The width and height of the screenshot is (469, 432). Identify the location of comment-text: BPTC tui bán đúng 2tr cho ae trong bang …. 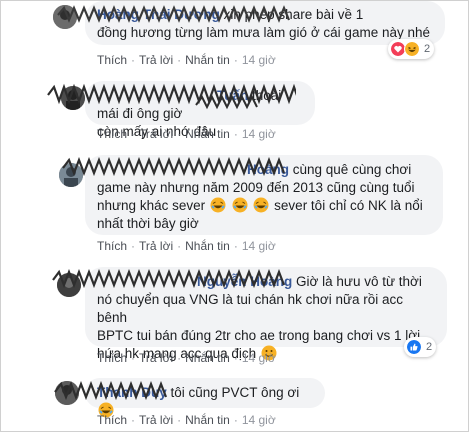
(259, 335).